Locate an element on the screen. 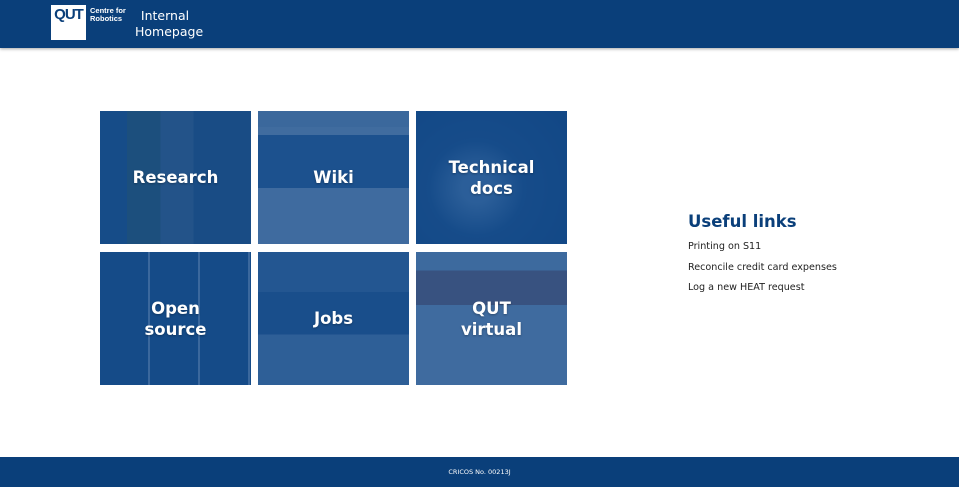  useful-links-heading: Useful links is located at coordinates (742, 221).